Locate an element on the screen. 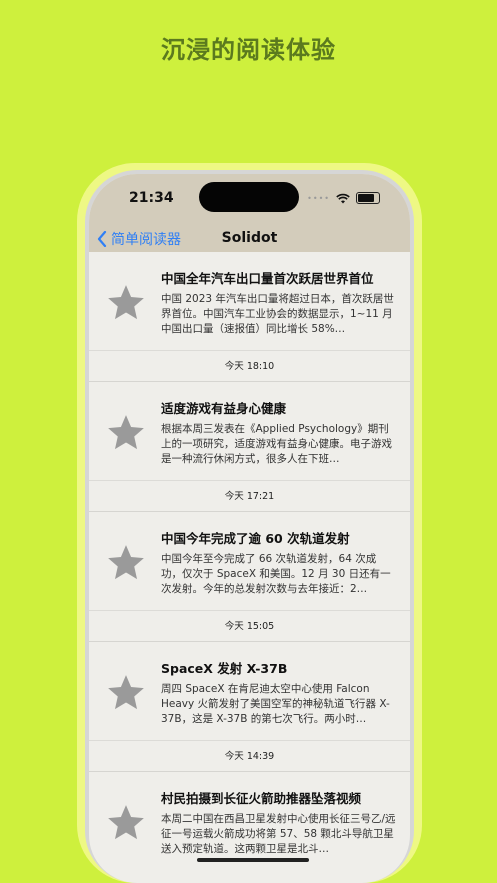 This screenshot has height=883, width=497. navigation-bar: 21:34 •••• 简单阅读器 Solidot is located at coordinates (249, 213).